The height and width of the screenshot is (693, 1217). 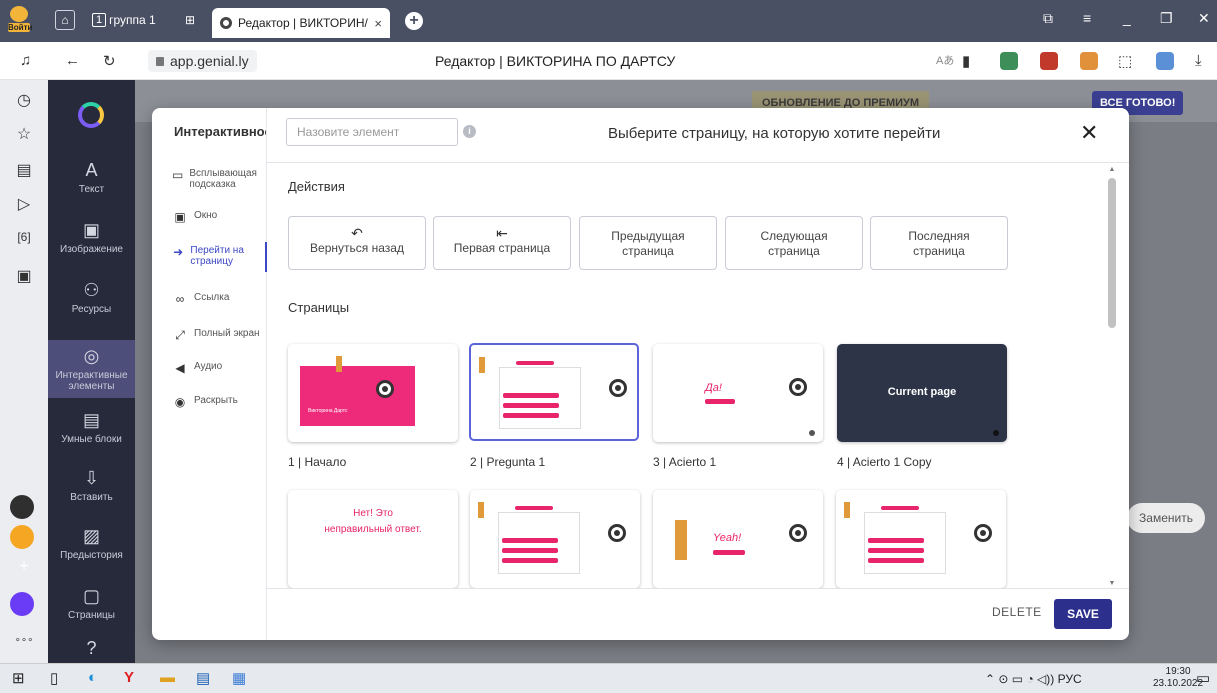 What do you see at coordinates (25, 60) in the screenshot?
I see `bell-icon: ♫` at bounding box center [25, 60].